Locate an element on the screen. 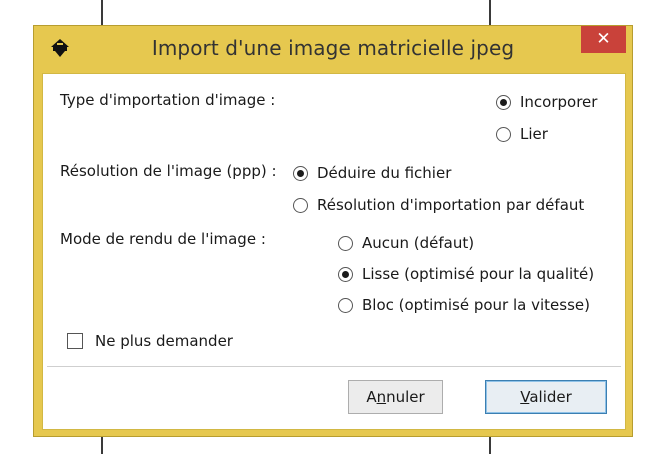  radio-lier: Lier is located at coordinates (522, 134).